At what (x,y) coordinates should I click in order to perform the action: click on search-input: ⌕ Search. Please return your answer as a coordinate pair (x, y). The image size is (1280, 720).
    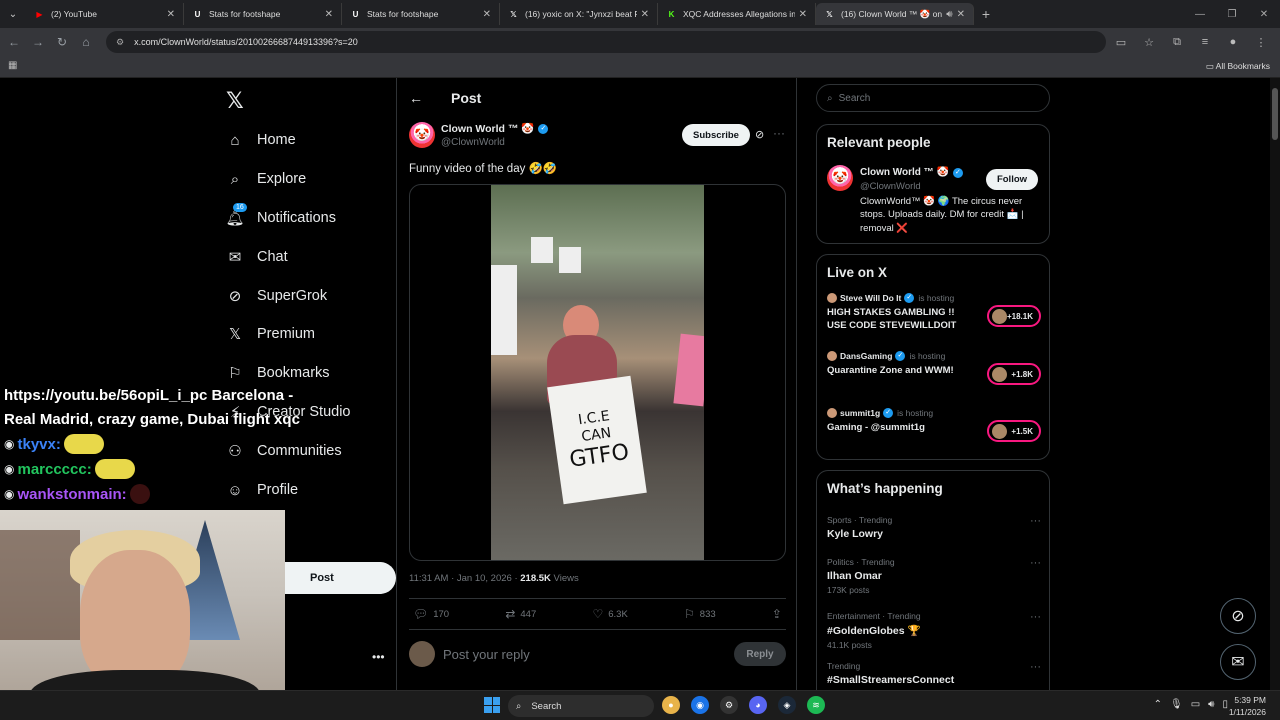
    Looking at the image, I should click on (933, 98).